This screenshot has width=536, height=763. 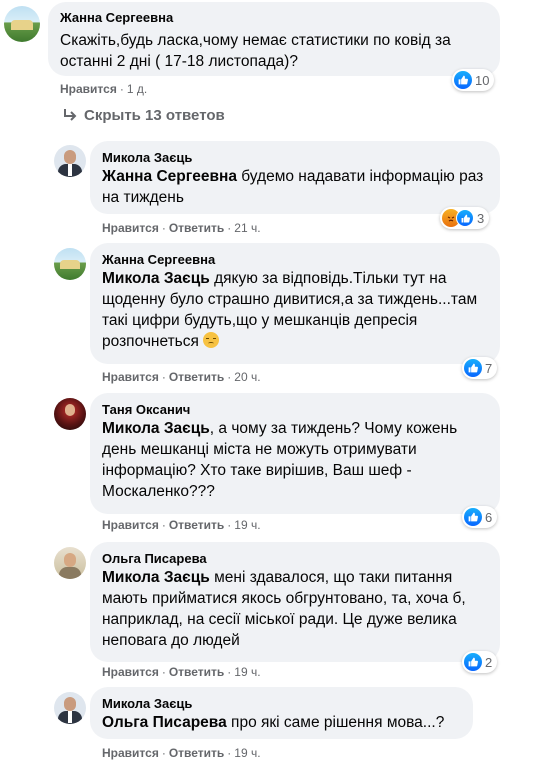 What do you see at coordinates (274, 17) in the screenshot?
I see `comment-author: Жанна Сергеевна` at bounding box center [274, 17].